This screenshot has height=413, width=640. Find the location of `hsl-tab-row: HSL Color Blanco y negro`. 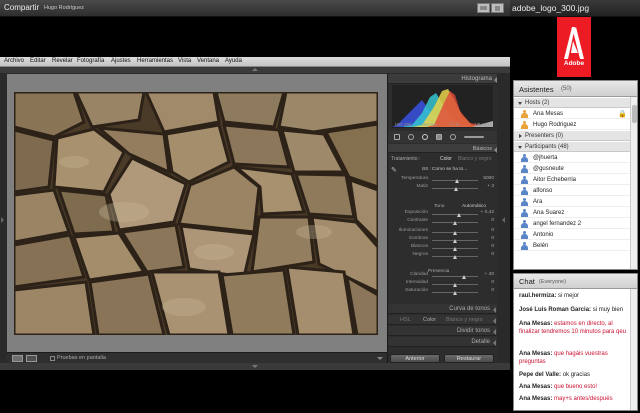

hsl-tab-row: HSL Color Blanco y negro is located at coordinates (443, 320).